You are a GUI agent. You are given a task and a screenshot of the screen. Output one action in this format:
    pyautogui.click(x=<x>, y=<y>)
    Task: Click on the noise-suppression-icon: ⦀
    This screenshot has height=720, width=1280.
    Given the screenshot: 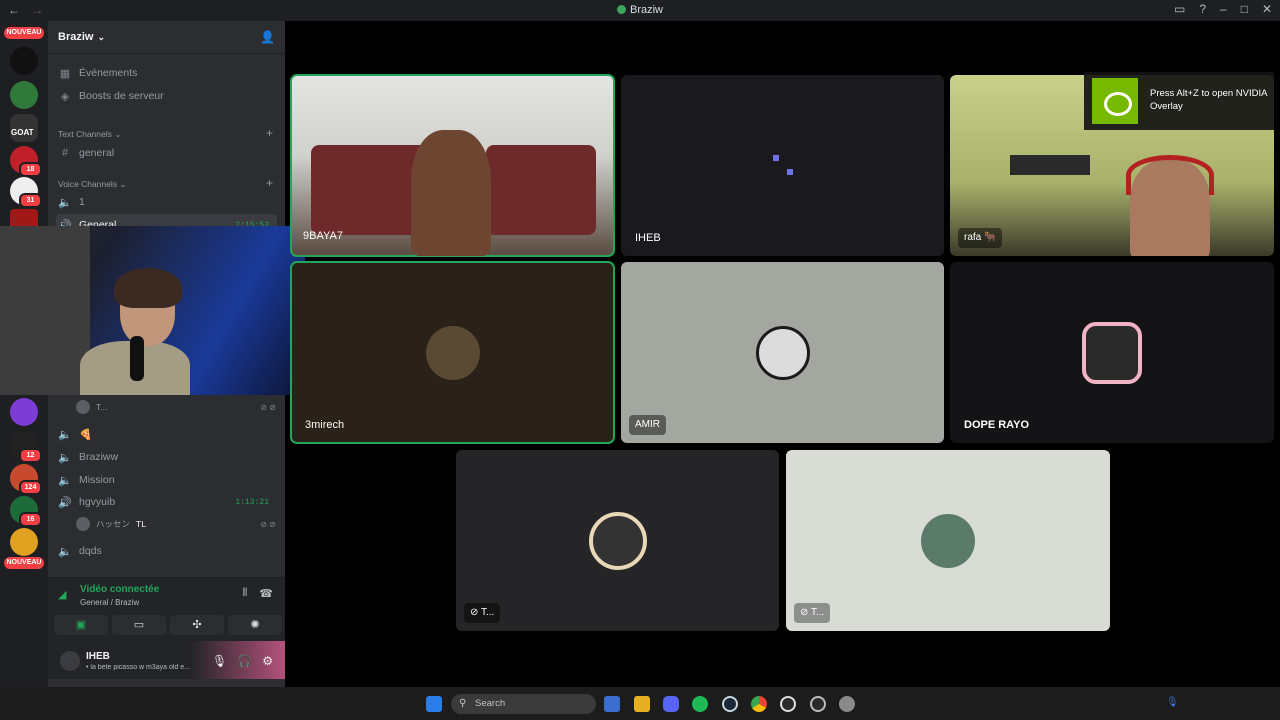 What is the action you would take?
    pyautogui.click(x=244, y=593)
    